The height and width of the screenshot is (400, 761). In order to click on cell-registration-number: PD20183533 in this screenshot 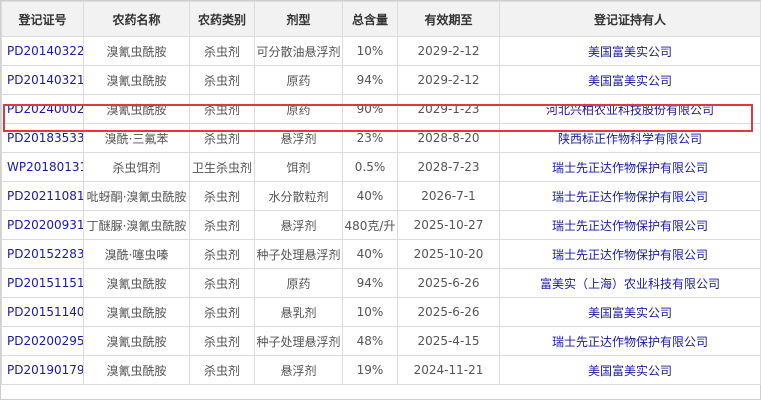, I will do `click(42, 138)`.